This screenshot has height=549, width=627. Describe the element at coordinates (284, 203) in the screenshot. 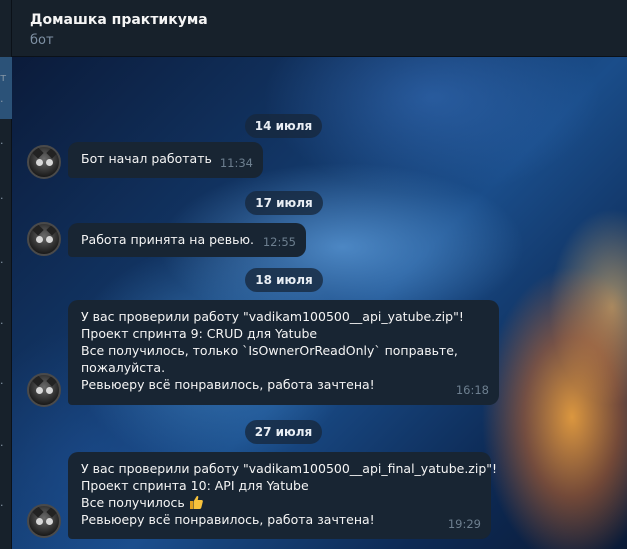

I see `date-separator: 17 июля` at that location.